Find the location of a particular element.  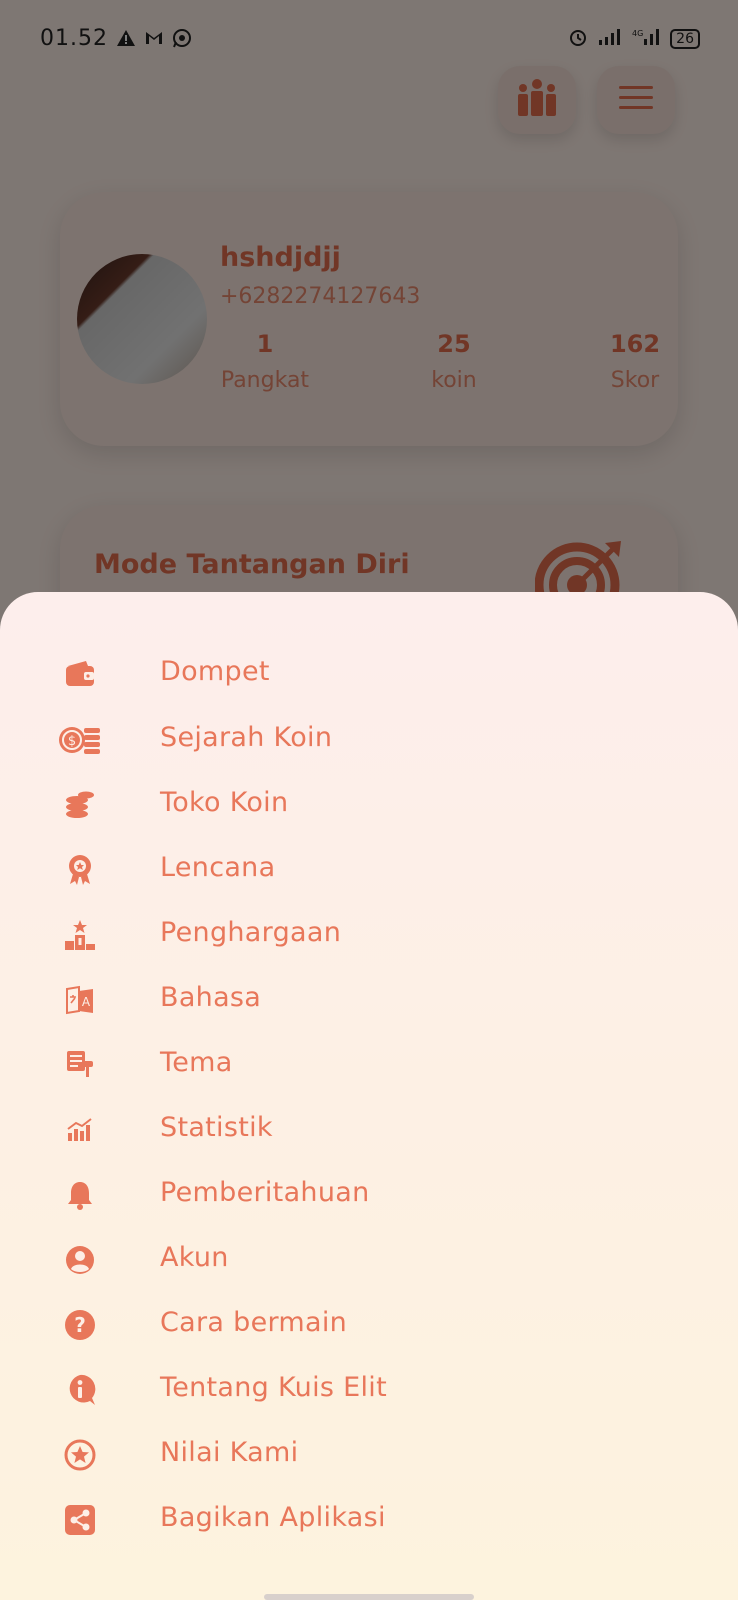

account-icon is located at coordinates (80, 1260).